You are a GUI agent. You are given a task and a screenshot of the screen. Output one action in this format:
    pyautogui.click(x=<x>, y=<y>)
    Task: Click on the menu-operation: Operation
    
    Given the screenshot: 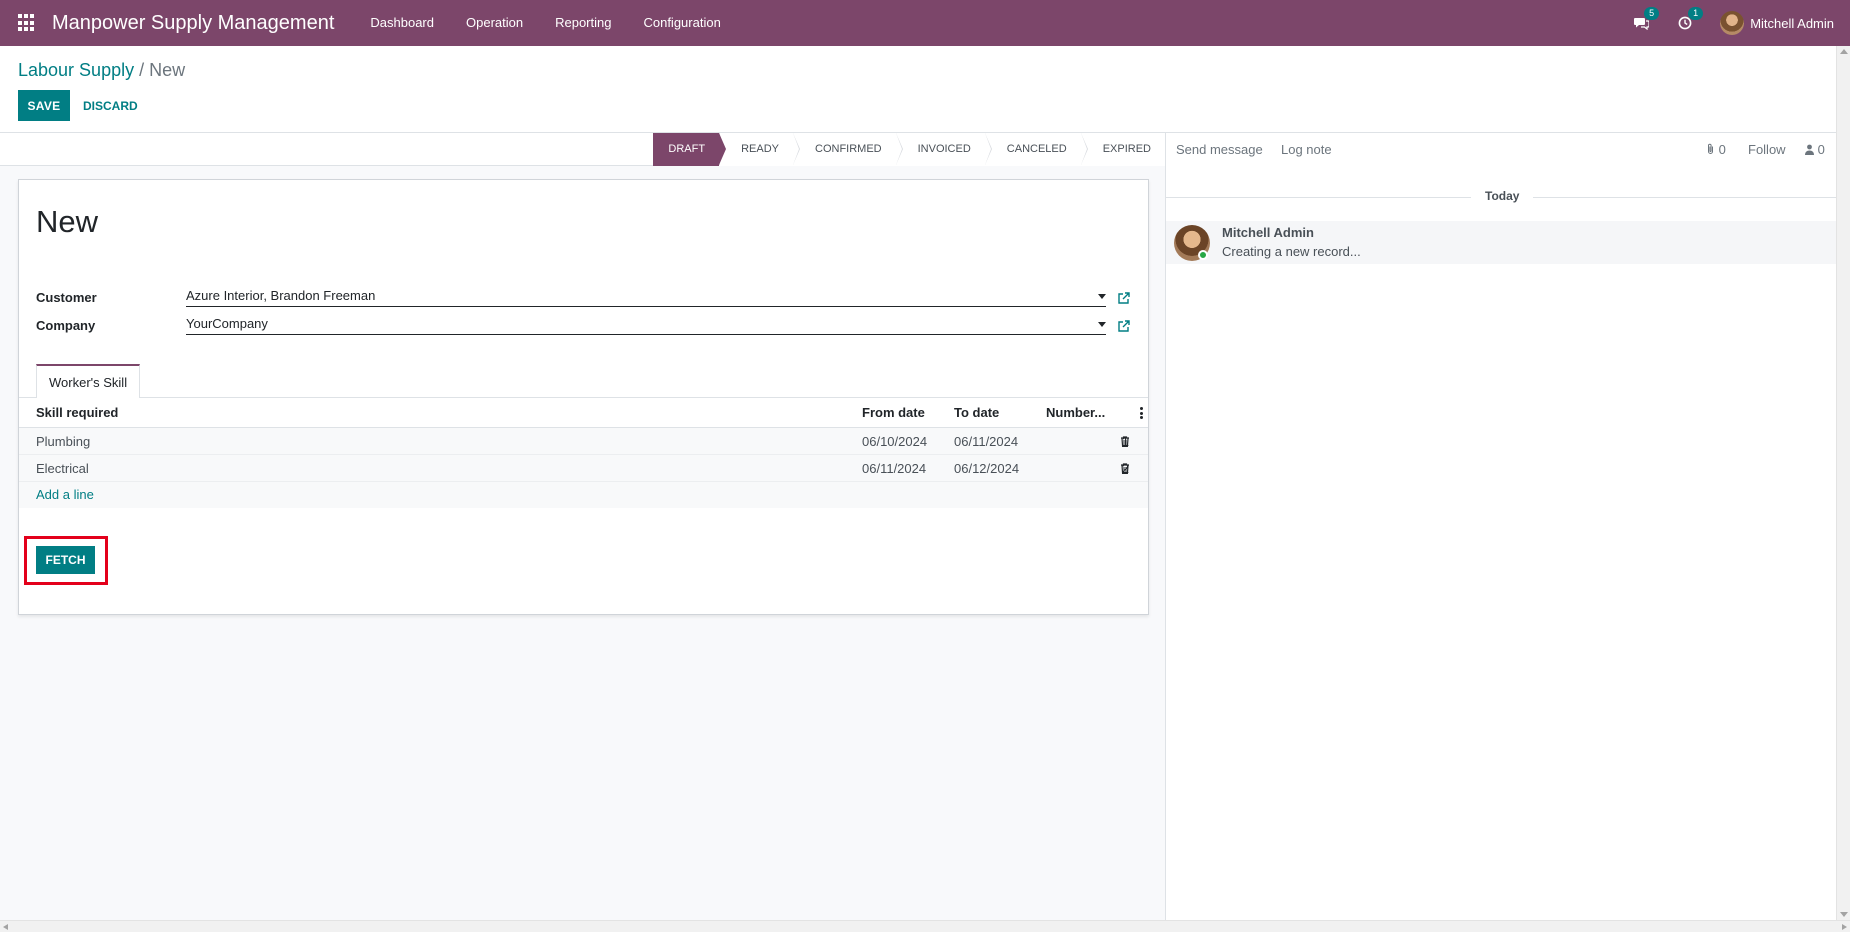 What is the action you would take?
    pyautogui.click(x=494, y=23)
    